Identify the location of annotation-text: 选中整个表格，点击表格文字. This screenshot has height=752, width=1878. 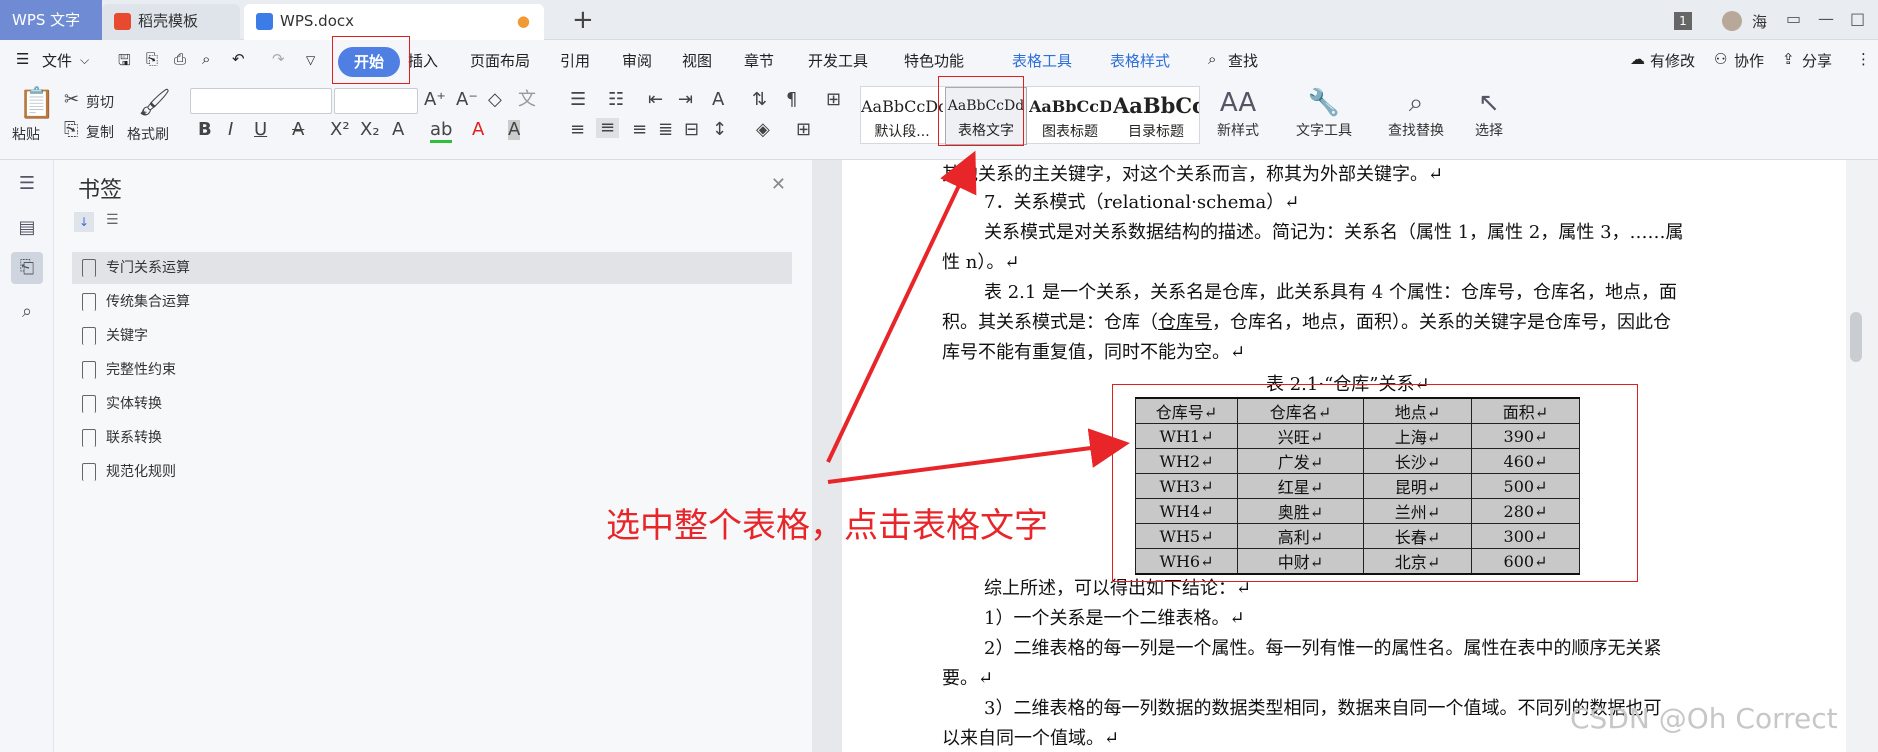
(827, 526).